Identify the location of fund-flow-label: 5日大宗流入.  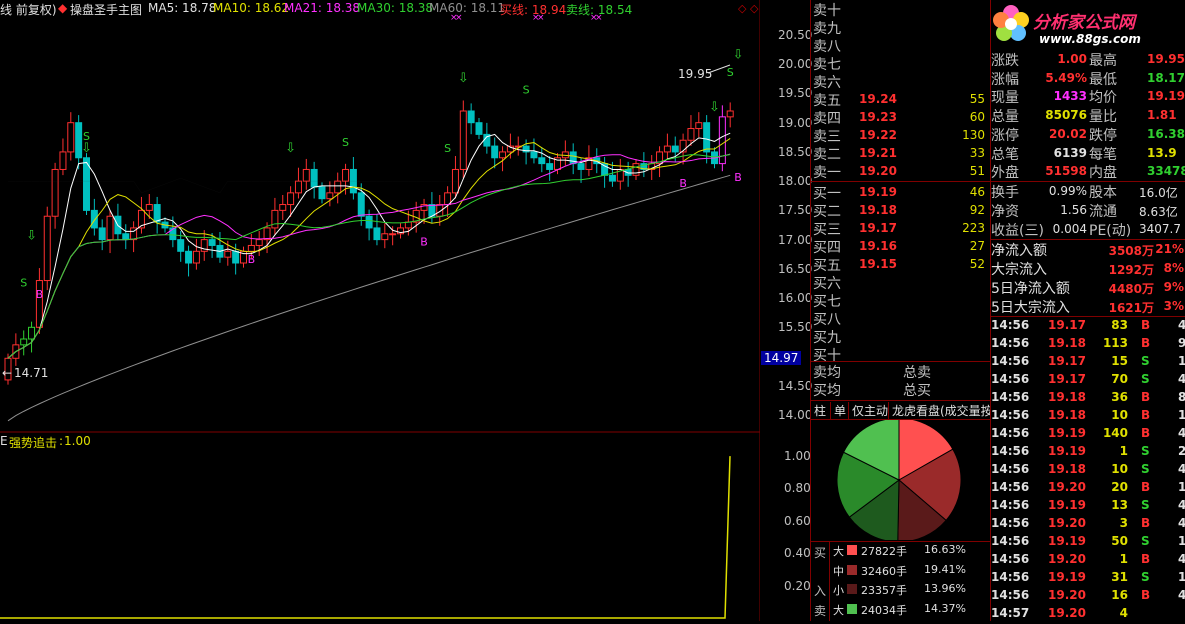
(1030, 308).